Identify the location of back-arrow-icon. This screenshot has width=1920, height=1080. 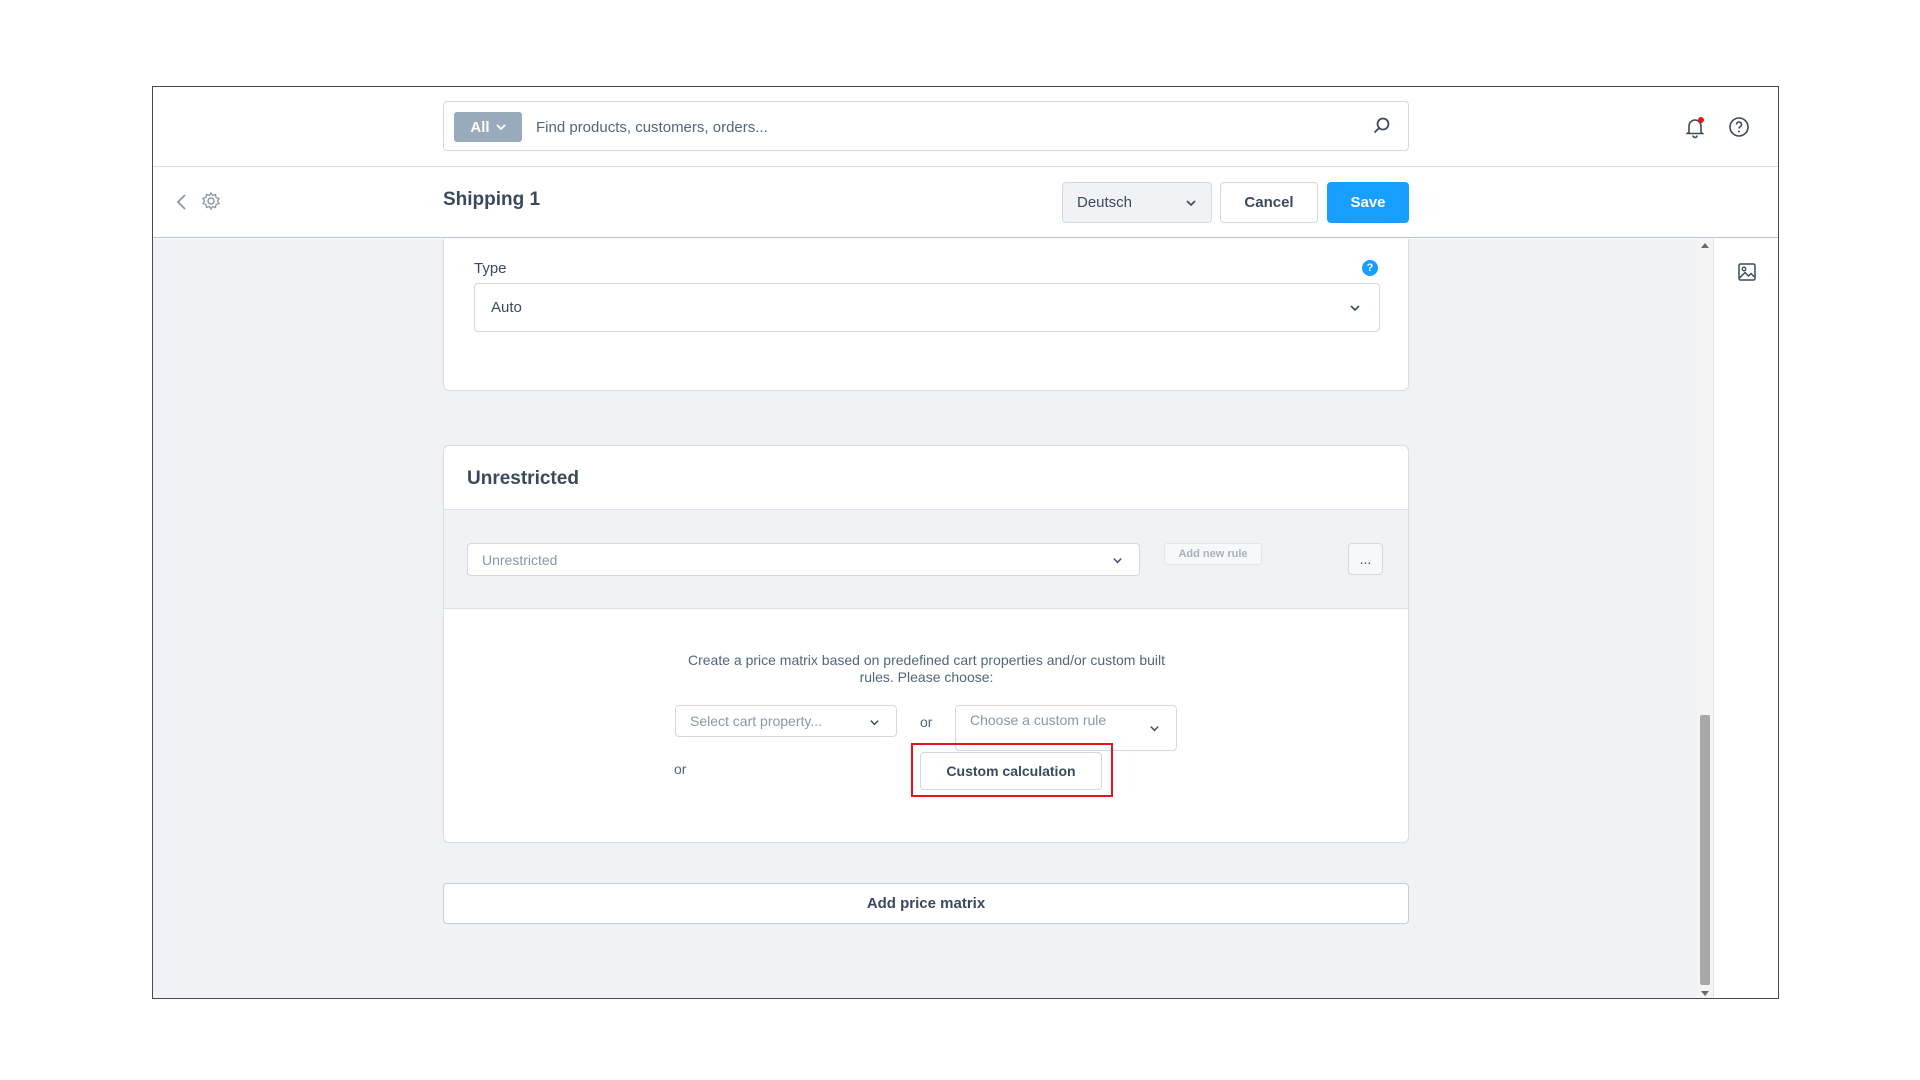
(182, 202).